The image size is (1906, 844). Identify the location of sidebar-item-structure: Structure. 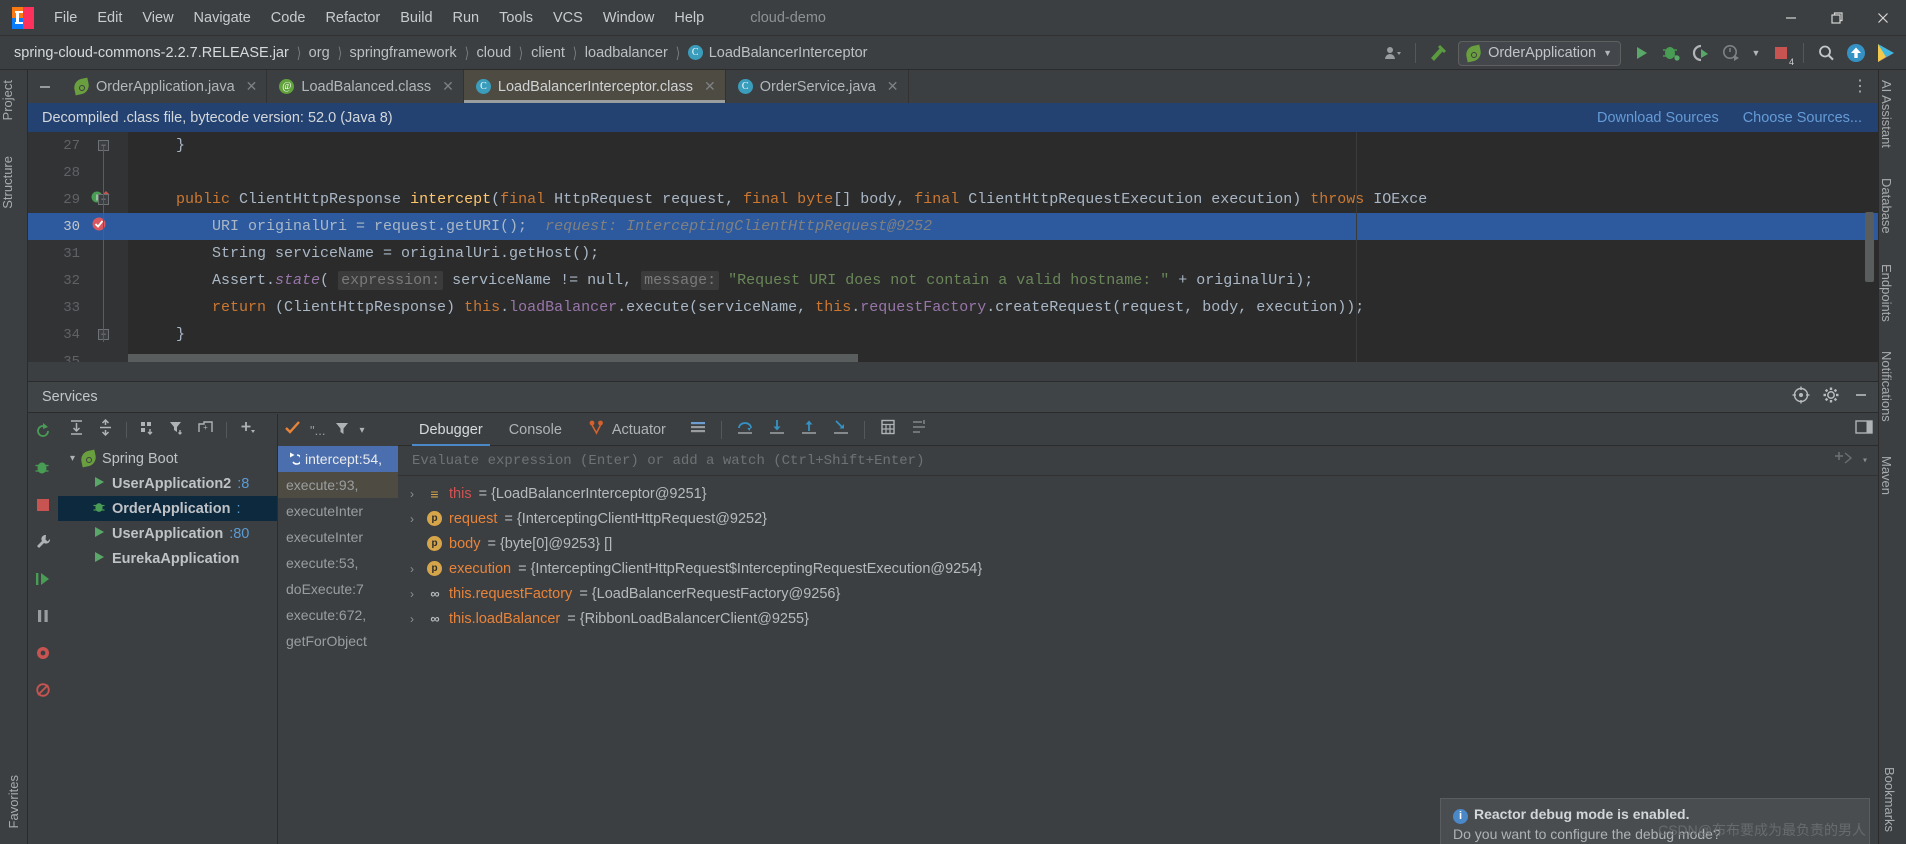
(7, 182).